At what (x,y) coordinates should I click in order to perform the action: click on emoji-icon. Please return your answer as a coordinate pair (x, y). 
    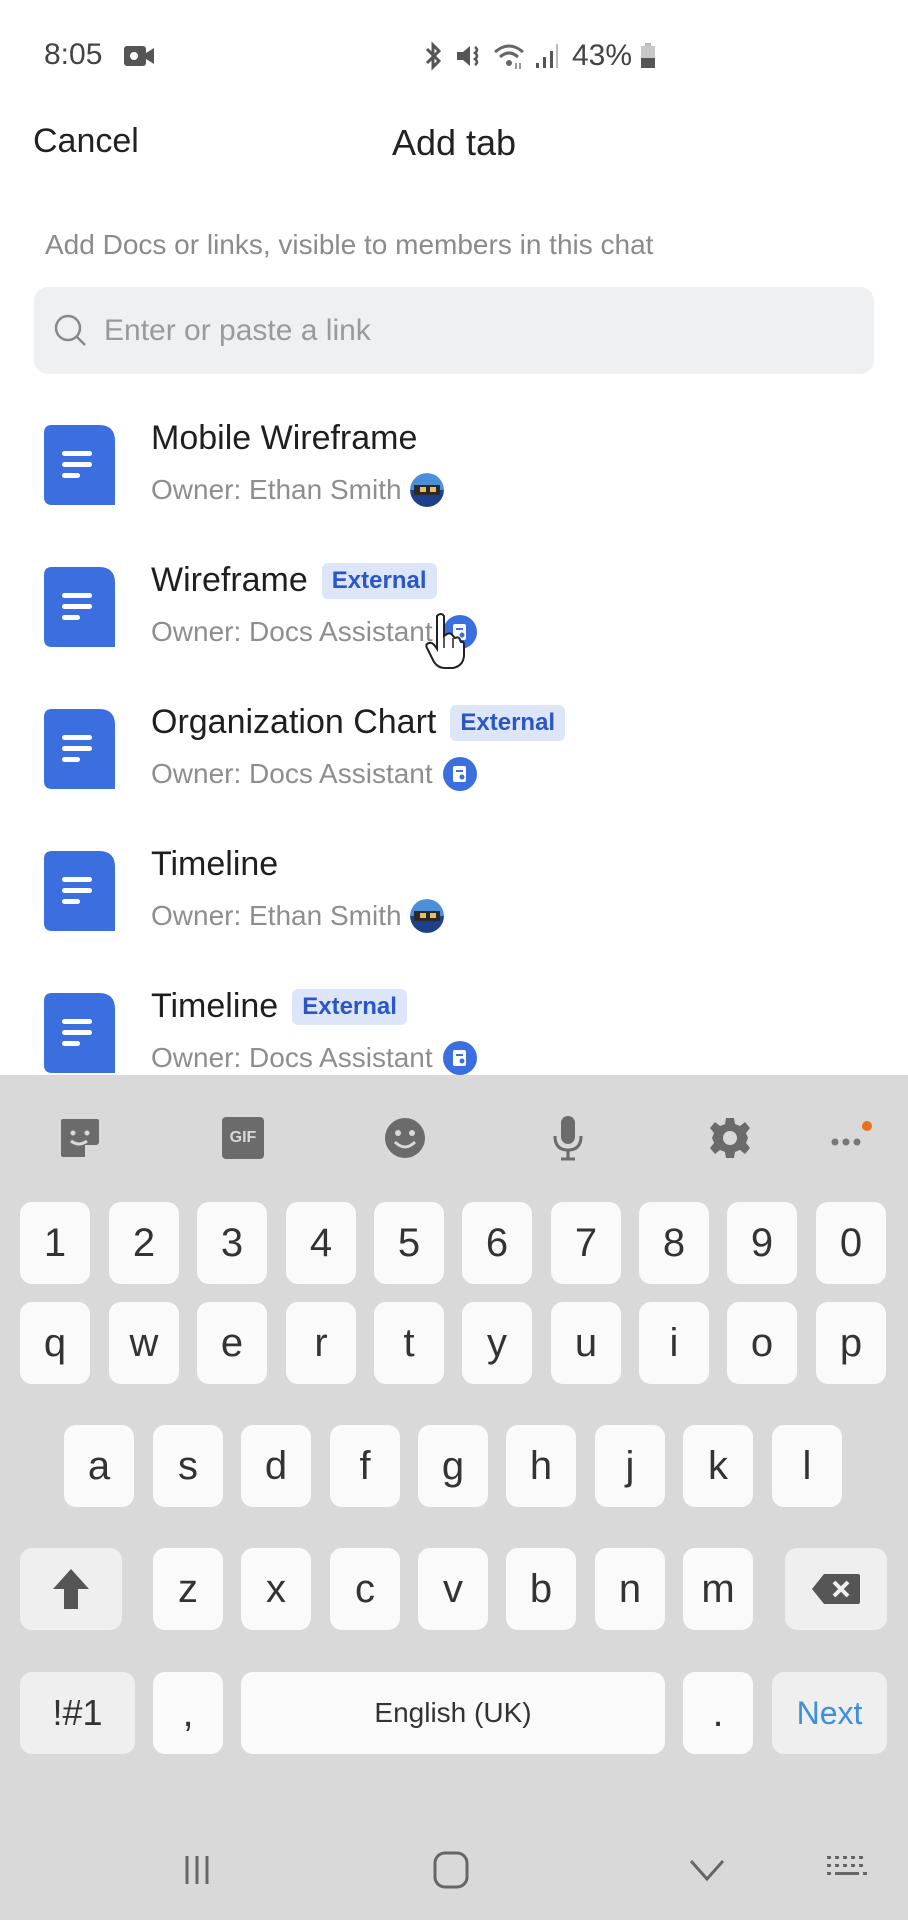
    Looking at the image, I should click on (405, 1138).